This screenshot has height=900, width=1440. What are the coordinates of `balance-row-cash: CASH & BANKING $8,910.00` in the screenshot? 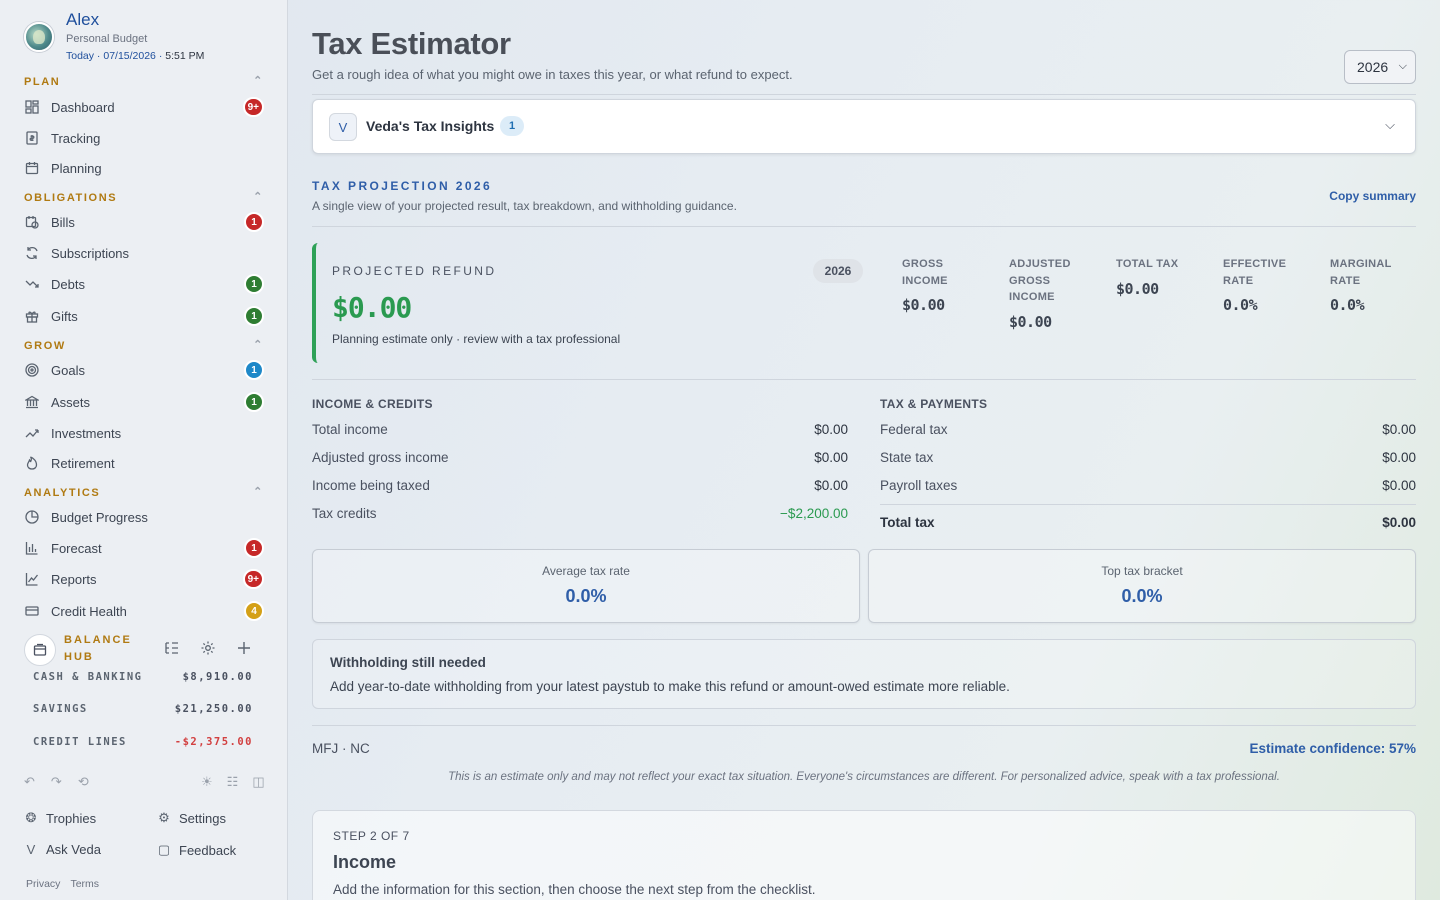 It's located at (143, 679).